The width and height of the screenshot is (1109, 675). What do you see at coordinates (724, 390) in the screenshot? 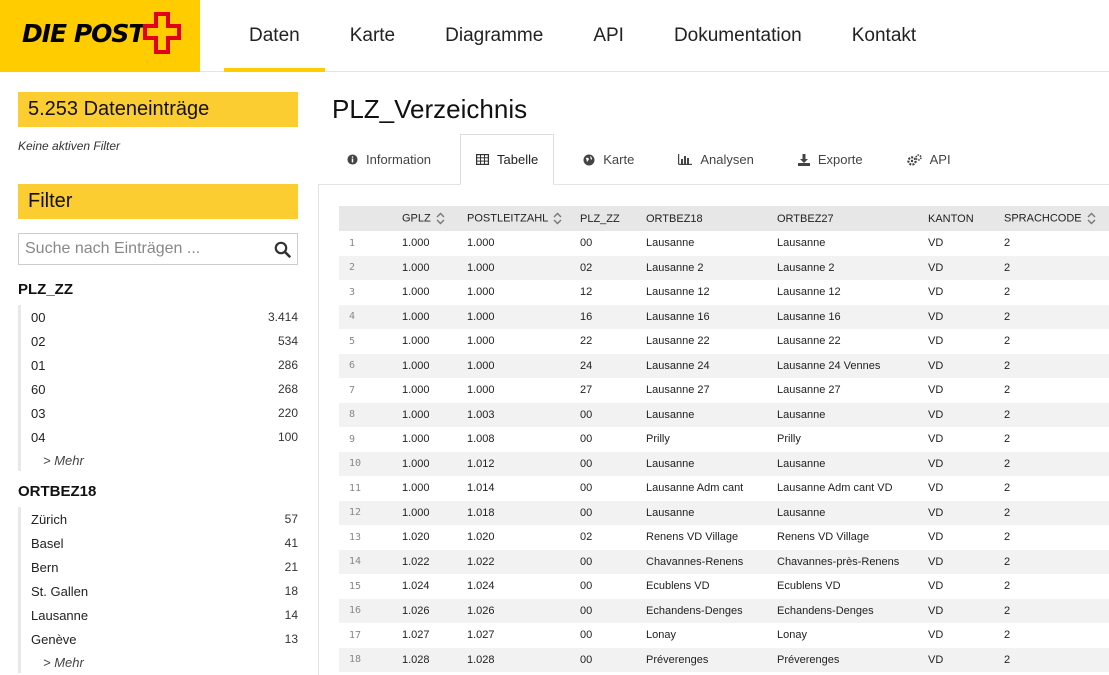
I see `table-row: 7 1.000 1.000 27 Lausanne 27 Lausanne 27 VD 2` at bounding box center [724, 390].